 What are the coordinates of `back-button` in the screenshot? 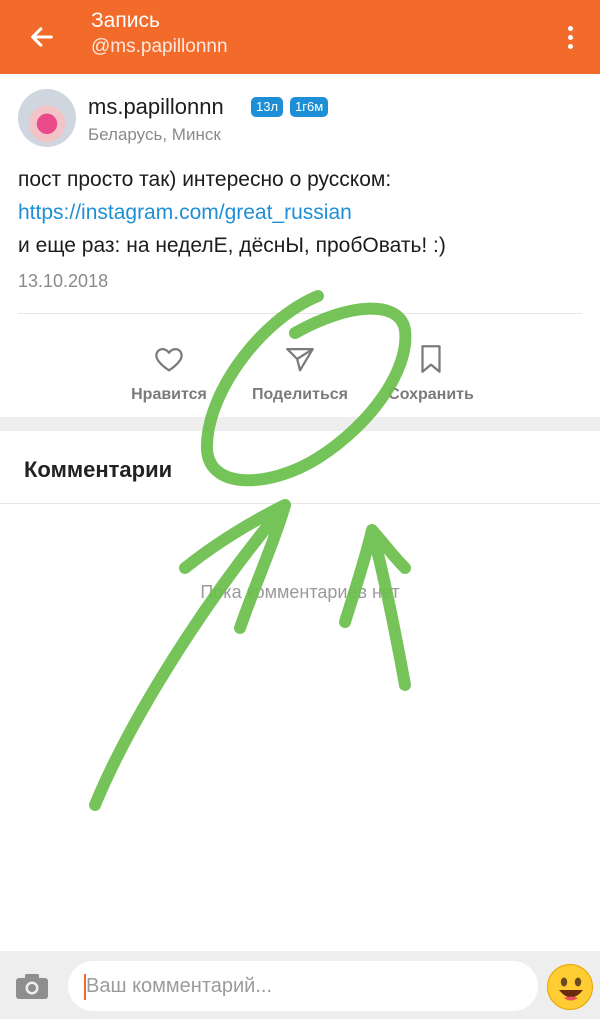 It's located at (42, 37).